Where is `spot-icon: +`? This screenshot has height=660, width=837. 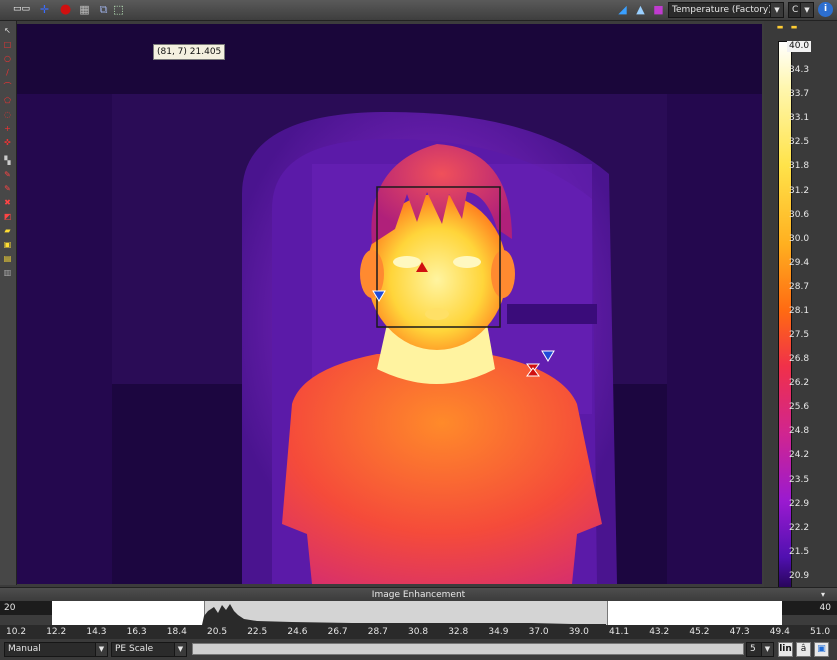 spot-icon: + is located at coordinates (7, 128).